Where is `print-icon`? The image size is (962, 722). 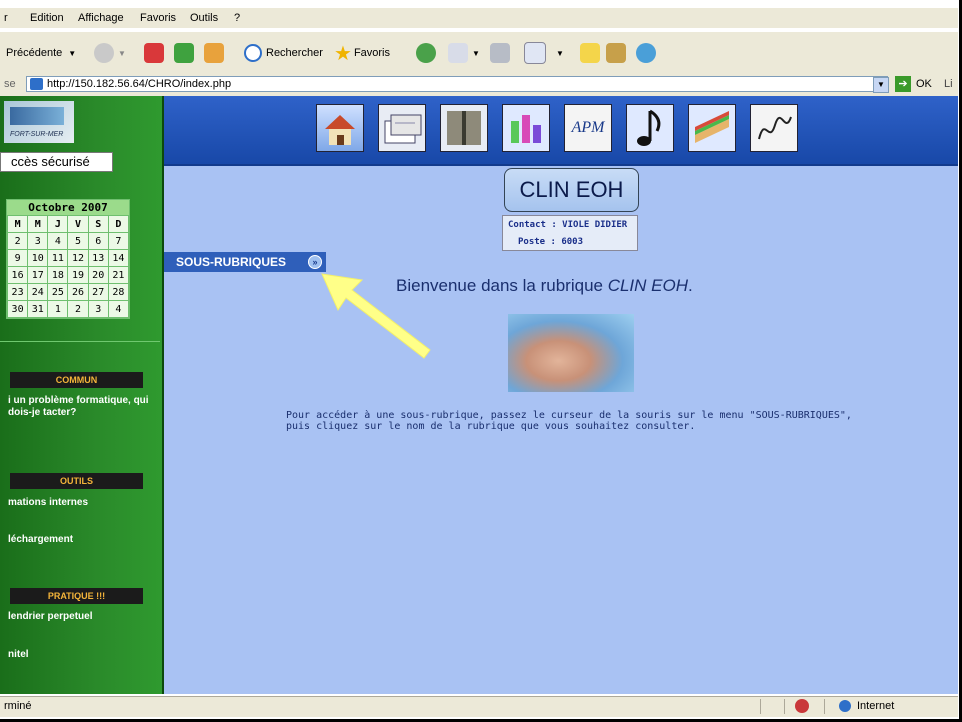
print-icon is located at coordinates (500, 53).